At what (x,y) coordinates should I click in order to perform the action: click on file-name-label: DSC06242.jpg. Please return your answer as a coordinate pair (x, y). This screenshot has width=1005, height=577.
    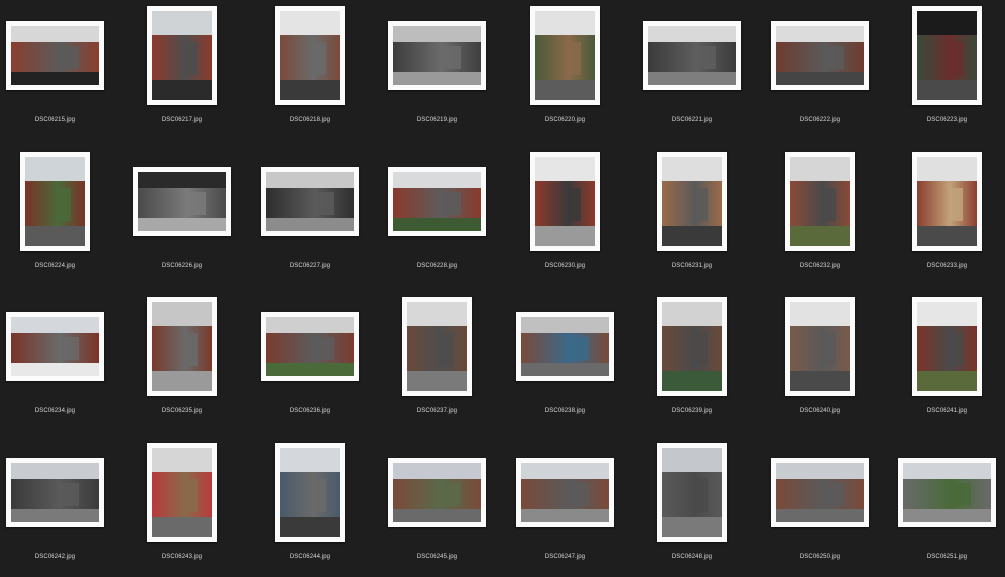
    Looking at the image, I should click on (55, 557).